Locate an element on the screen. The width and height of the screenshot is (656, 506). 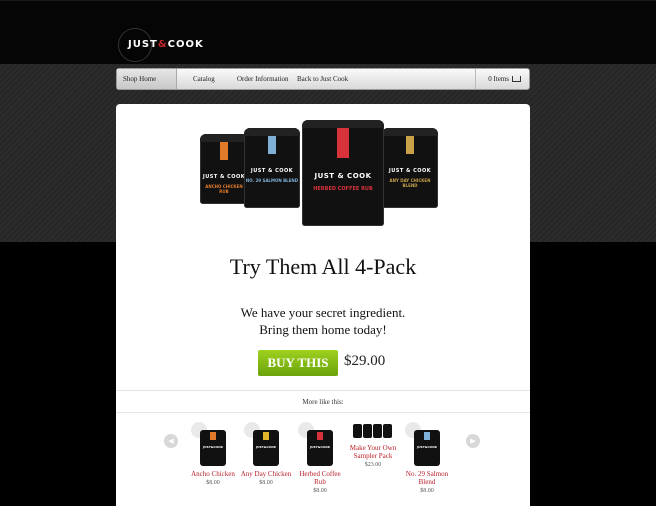
tin-flavor-label: NO. 29 SALMON BLEND is located at coordinates (272, 180).